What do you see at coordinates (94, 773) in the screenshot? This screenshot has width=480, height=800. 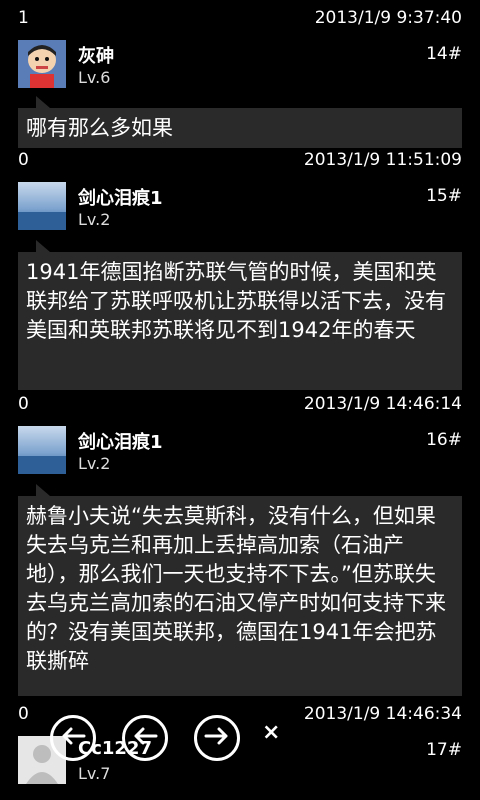 I see `user-level: Lv.7` at bounding box center [94, 773].